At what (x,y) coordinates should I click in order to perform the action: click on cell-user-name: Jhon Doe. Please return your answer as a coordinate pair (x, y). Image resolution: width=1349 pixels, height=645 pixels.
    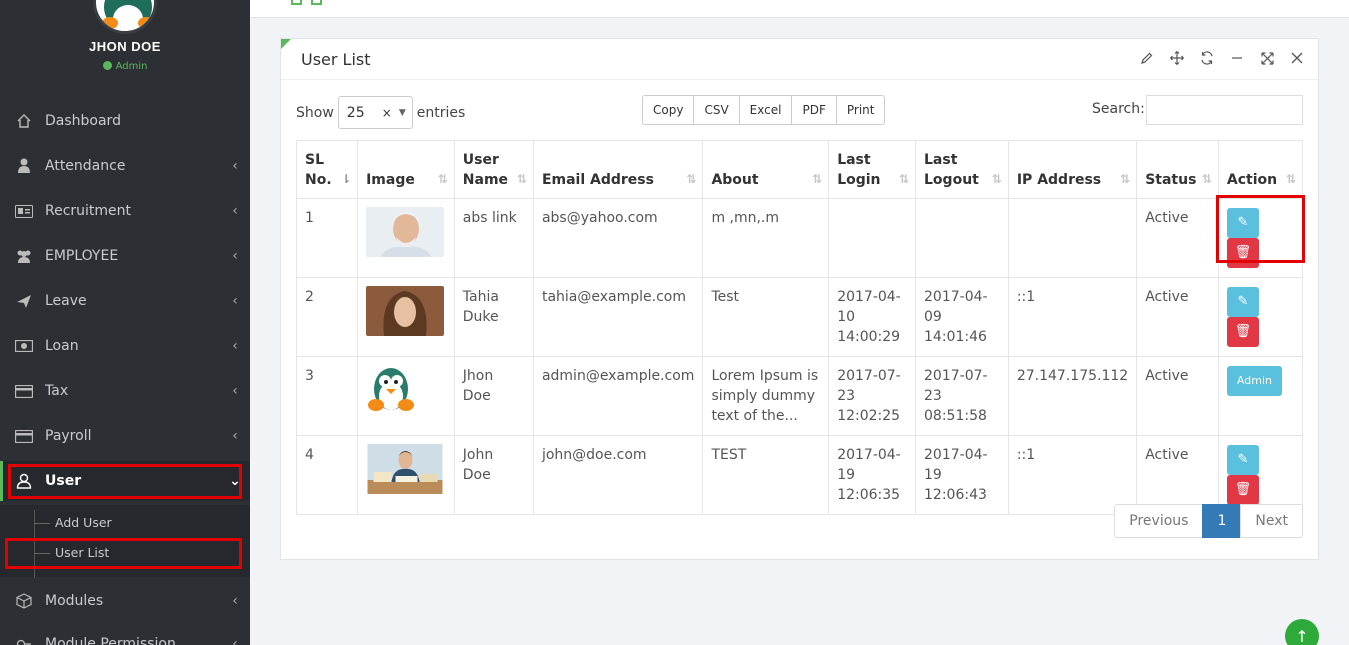
    Looking at the image, I should click on (493, 396).